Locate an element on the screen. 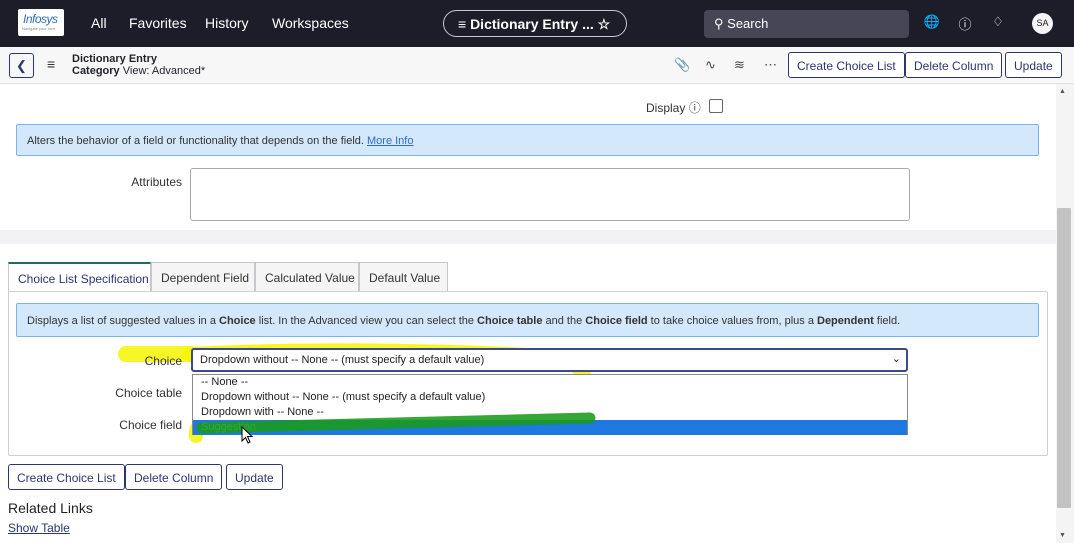 The width and height of the screenshot is (1074, 543). view-label: View: Advanced* is located at coordinates (164, 71).